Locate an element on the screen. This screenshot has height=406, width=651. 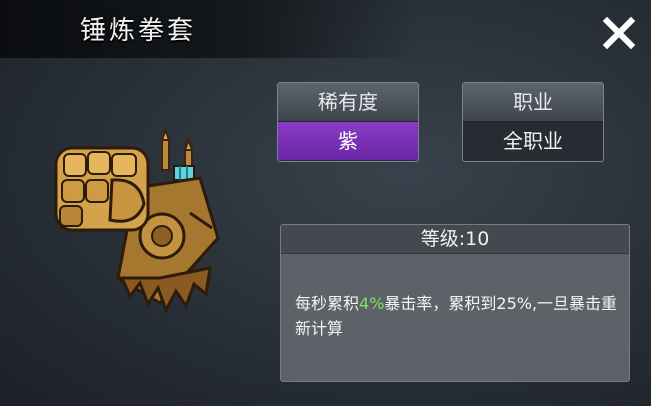
item-title: 锤炼拳套 is located at coordinates (138, 31).